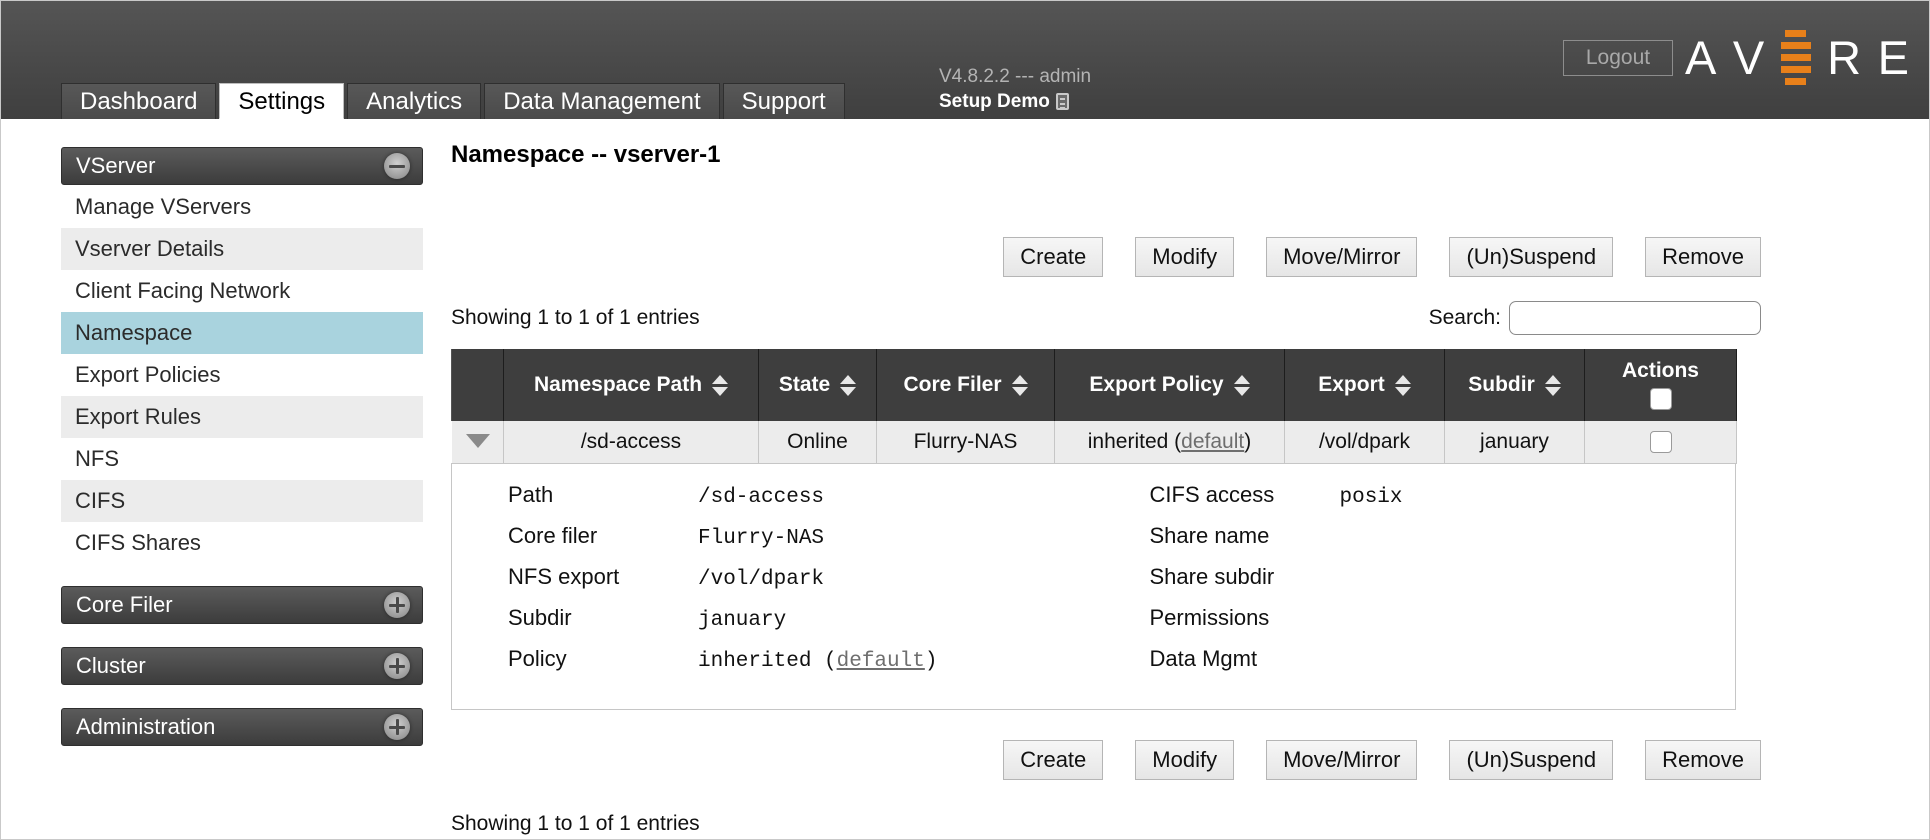 The height and width of the screenshot is (840, 1930). Describe the element at coordinates (1514, 385) in the screenshot. I see `column-header-subdir: Subdir` at that location.